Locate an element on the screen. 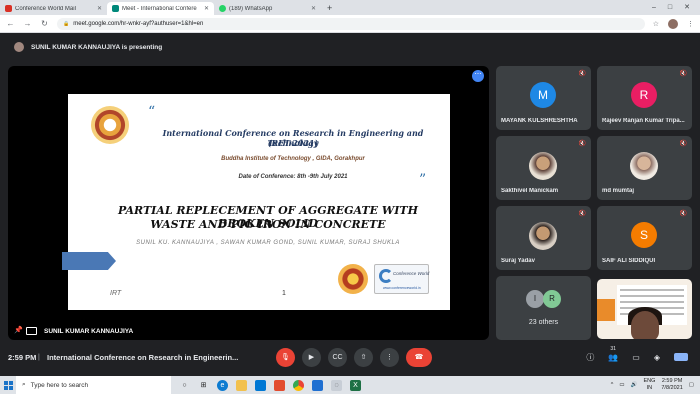 The width and height of the screenshot is (700, 394). tab-meet: Meet - International Confere ✕ is located at coordinates (160, 8).